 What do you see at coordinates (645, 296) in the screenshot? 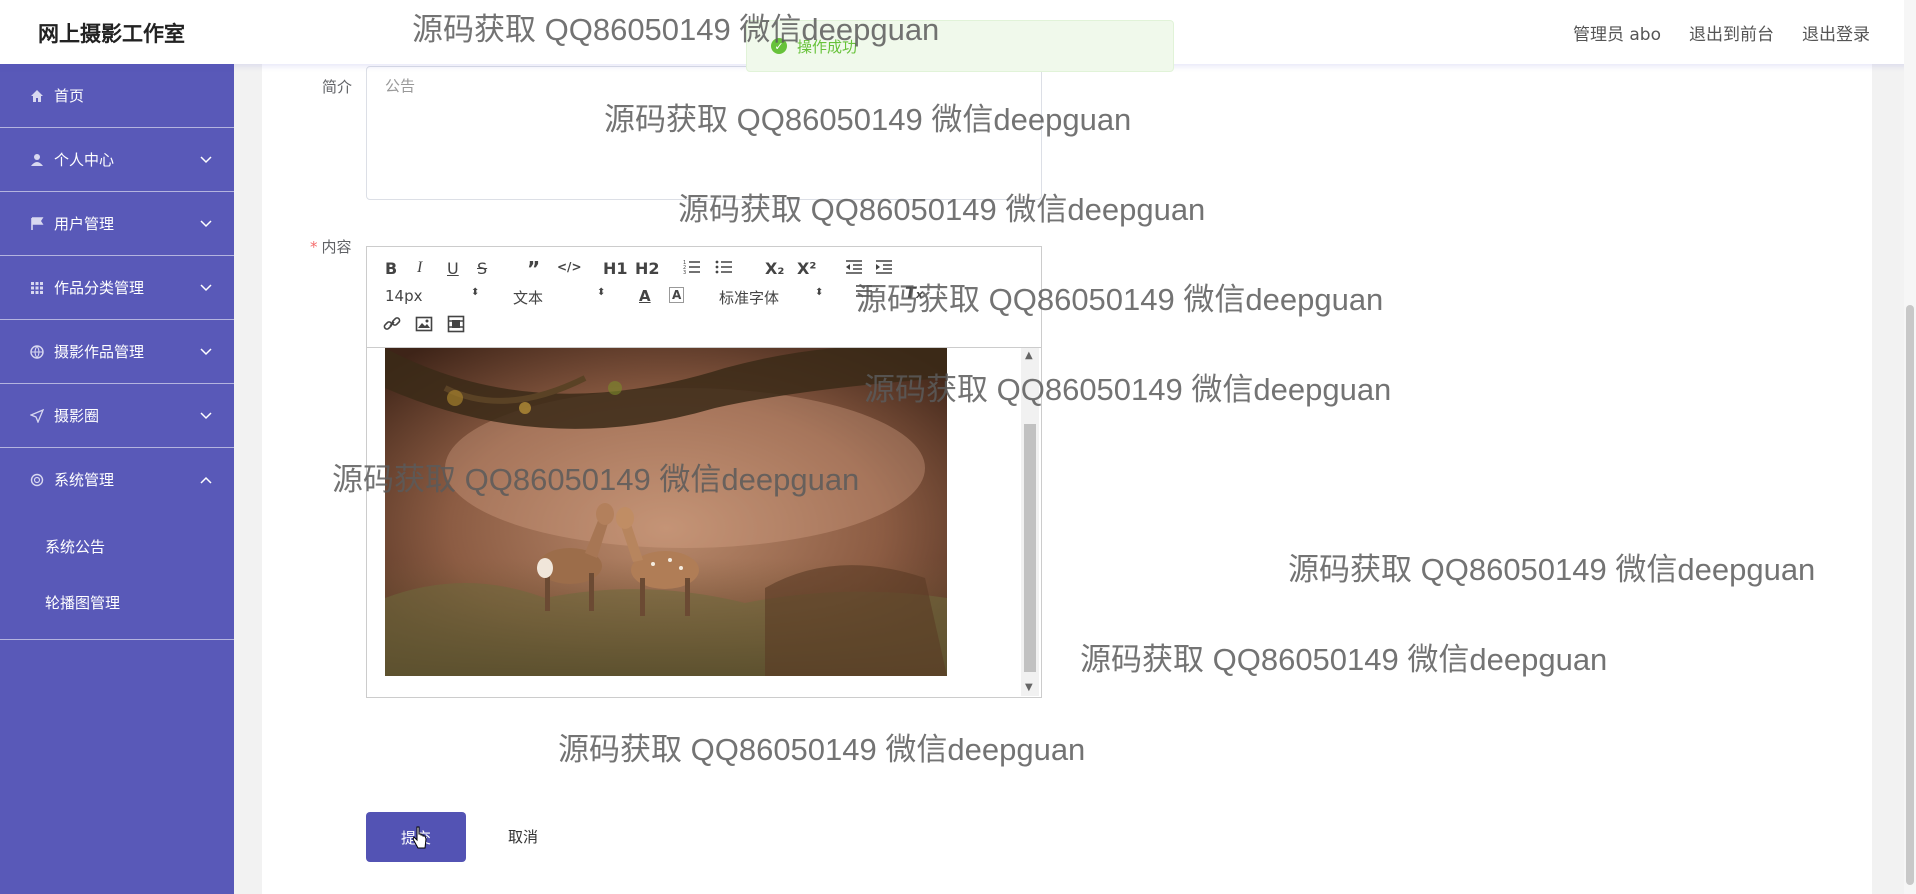
I see `font-color-button: A` at bounding box center [645, 296].